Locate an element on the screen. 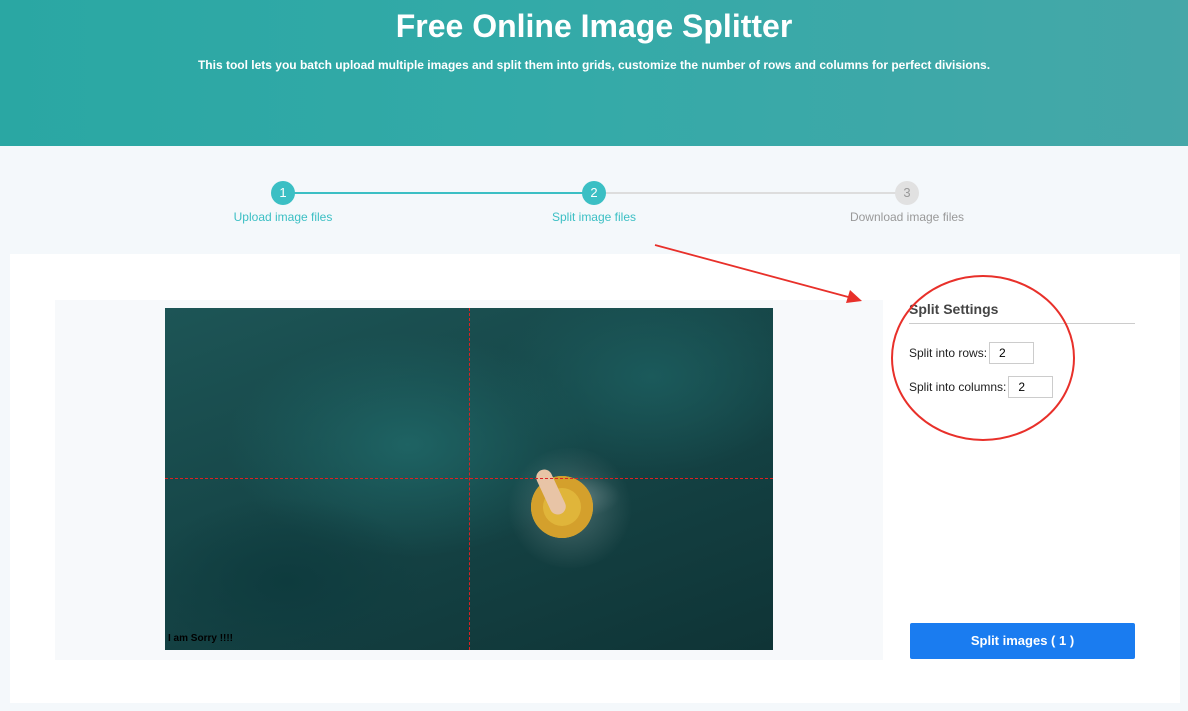 This screenshot has height=711, width=1188. split-line-vertical is located at coordinates (469, 479).